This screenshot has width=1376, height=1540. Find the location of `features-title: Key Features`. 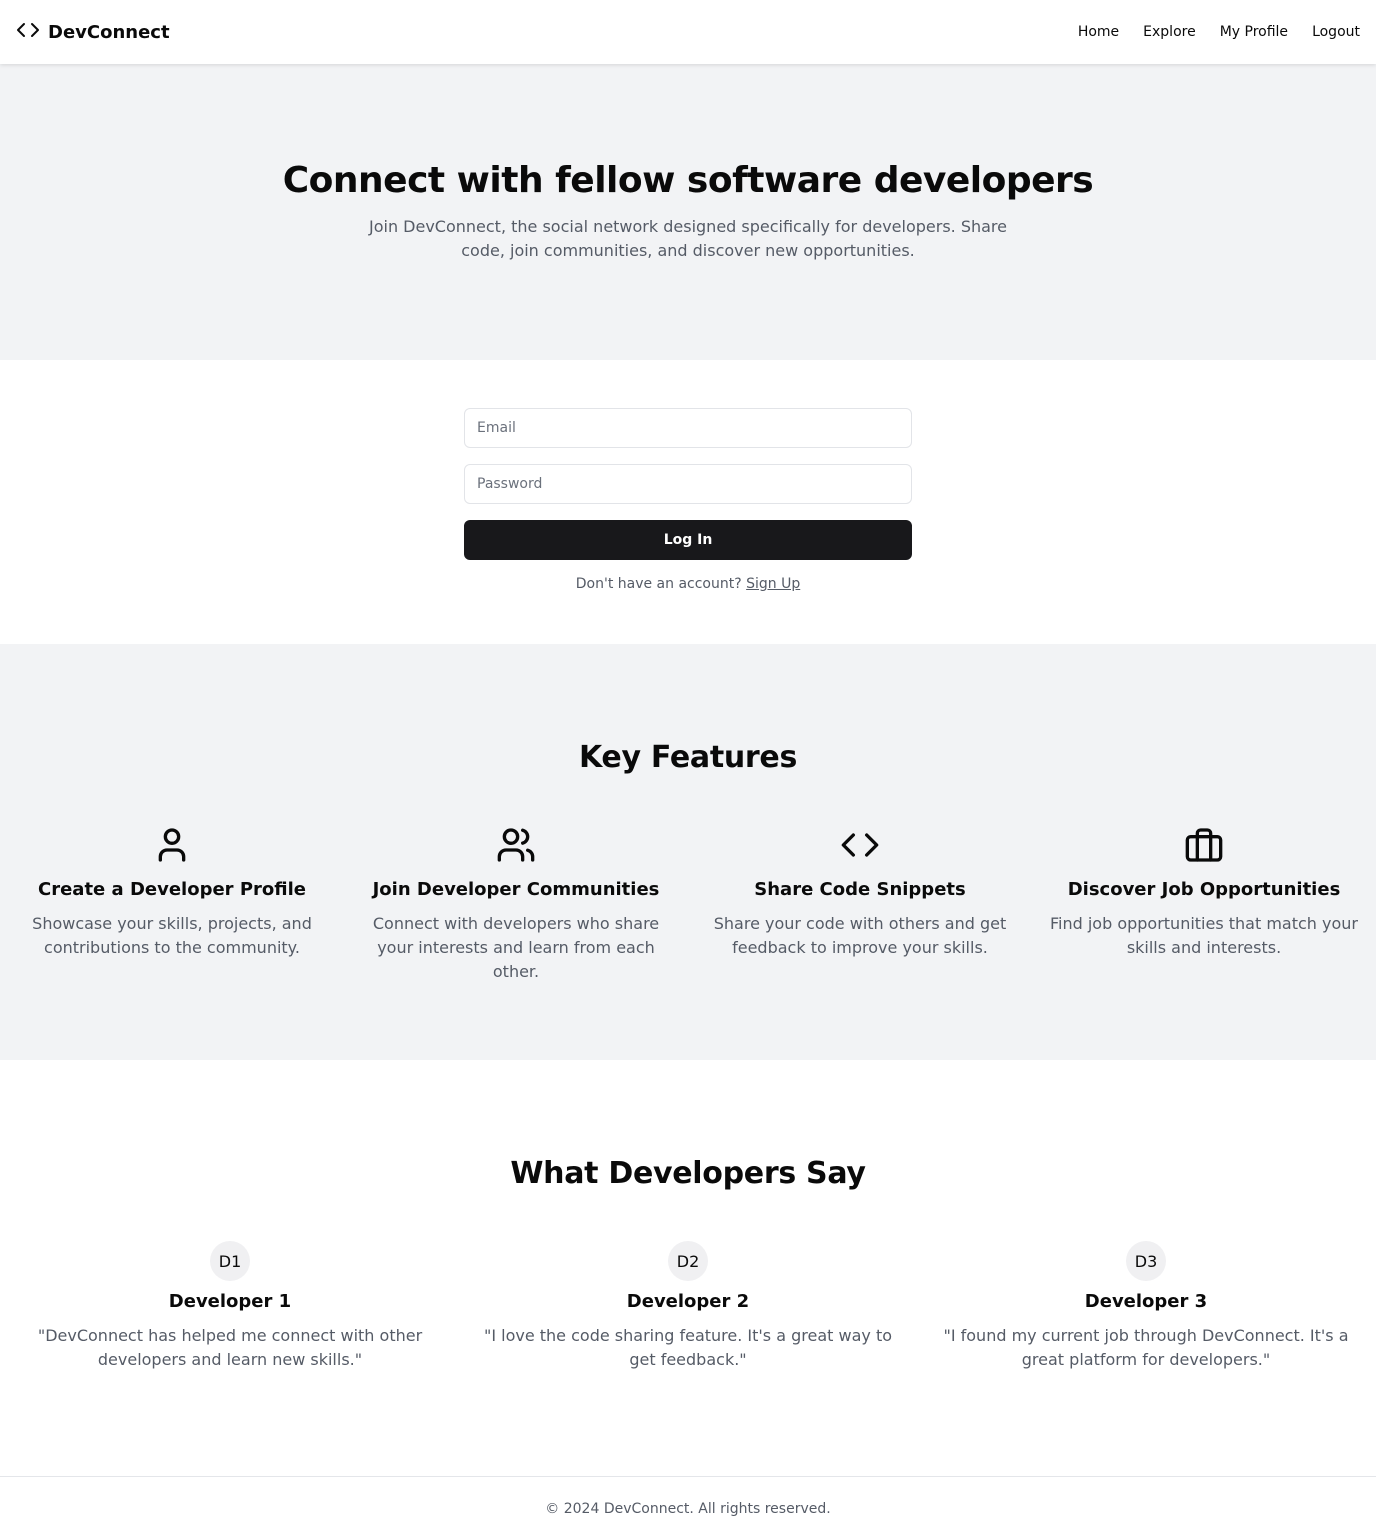

features-title: Key Features is located at coordinates (688, 757).